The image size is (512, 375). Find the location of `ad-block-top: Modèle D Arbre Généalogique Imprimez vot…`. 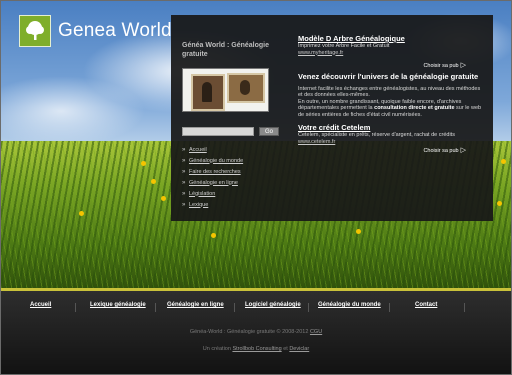

ad-block-top: Modèle D Arbre Généalogique Imprimez vot… is located at coordinates (392, 51).